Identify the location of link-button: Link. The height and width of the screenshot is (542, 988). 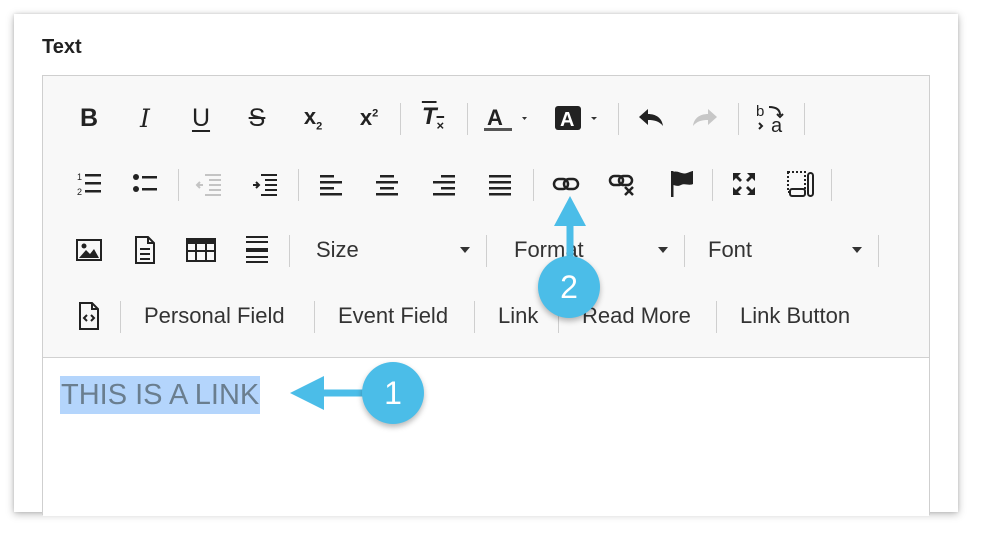
(518, 316).